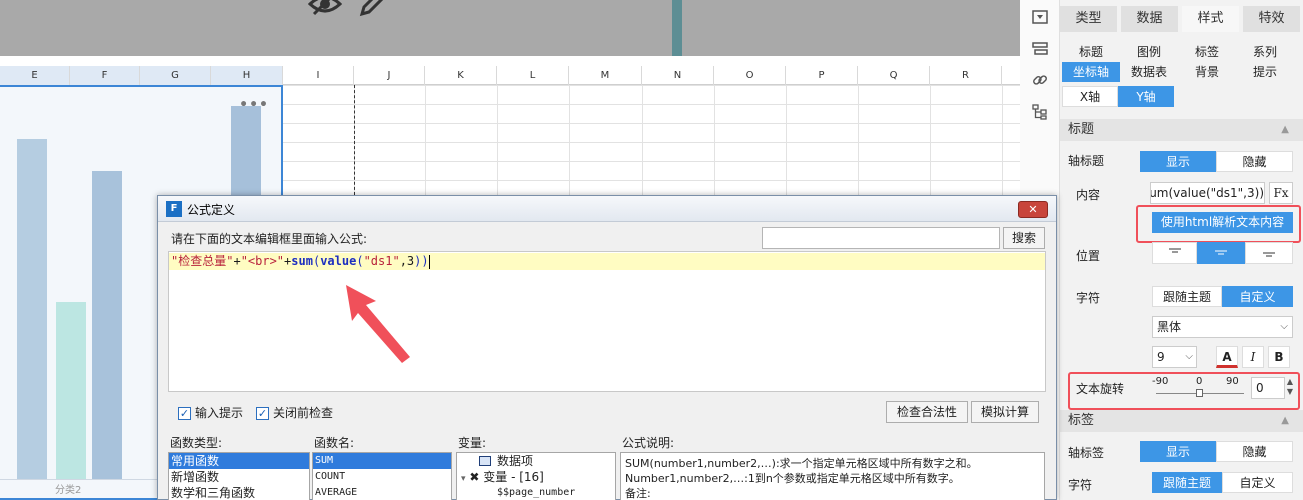 This screenshot has width=1303, height=500. What do you see at coordinates (1088, 19) in the screenshot?
I see `tab-type: 类型` at bounding box center [1088, 19].